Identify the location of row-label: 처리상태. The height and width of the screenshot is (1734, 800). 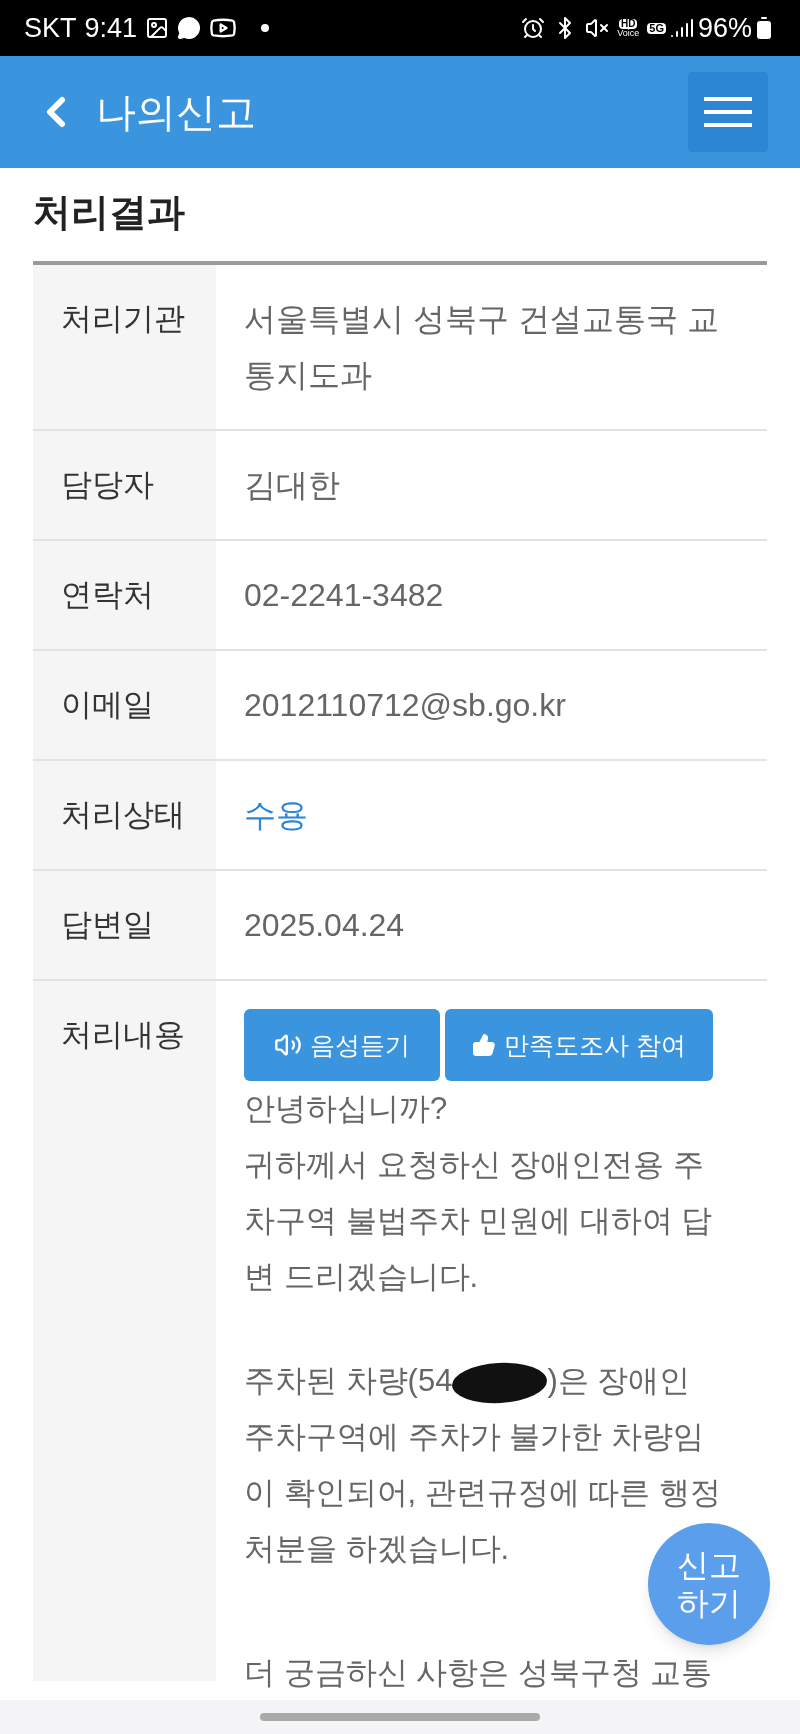
(124, 815).